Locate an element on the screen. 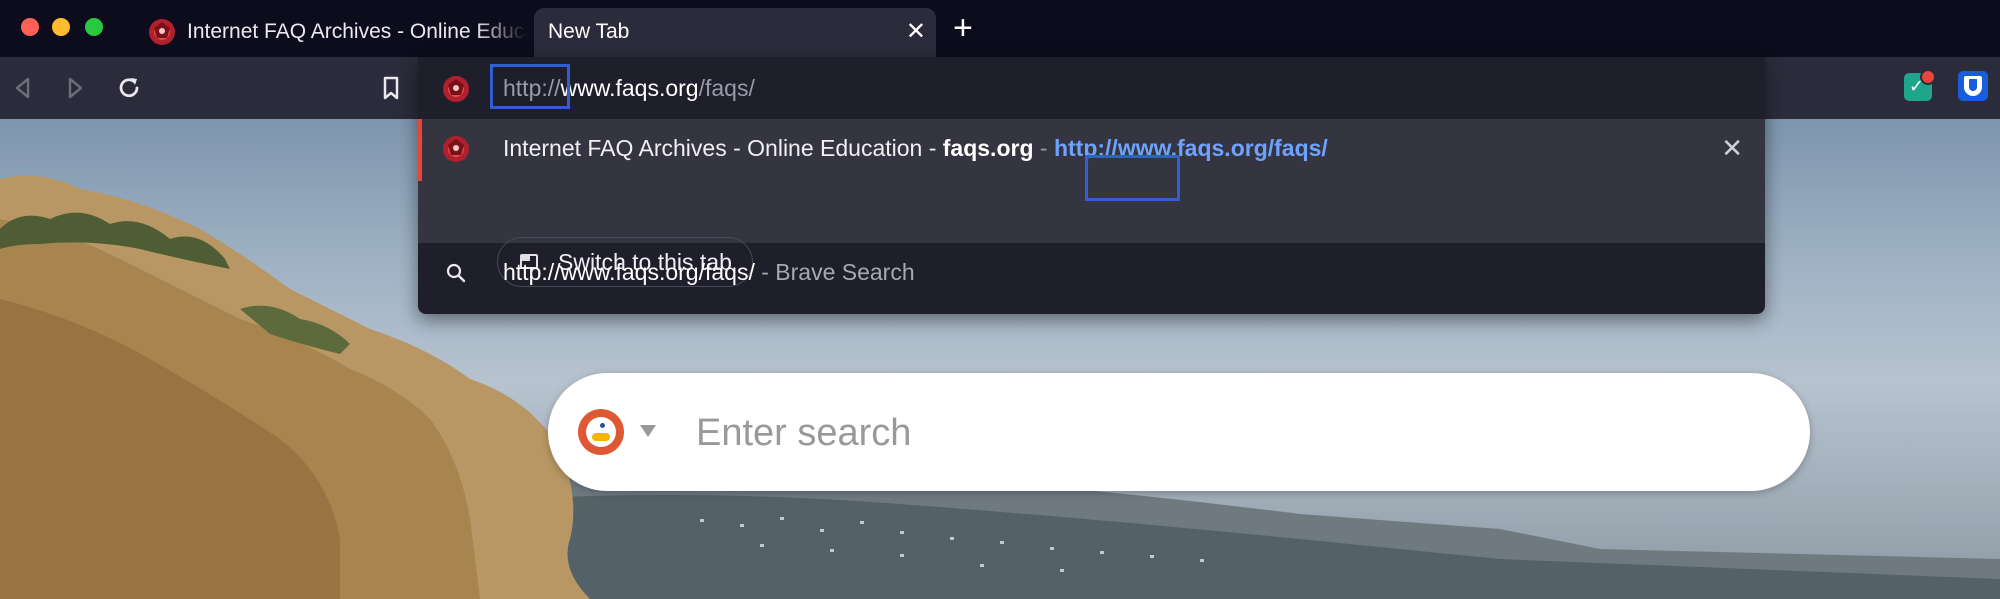  search-suggestion-text: http://www.faqs.org/faqs/ - Brave Search is located at coordinates (709, 272).